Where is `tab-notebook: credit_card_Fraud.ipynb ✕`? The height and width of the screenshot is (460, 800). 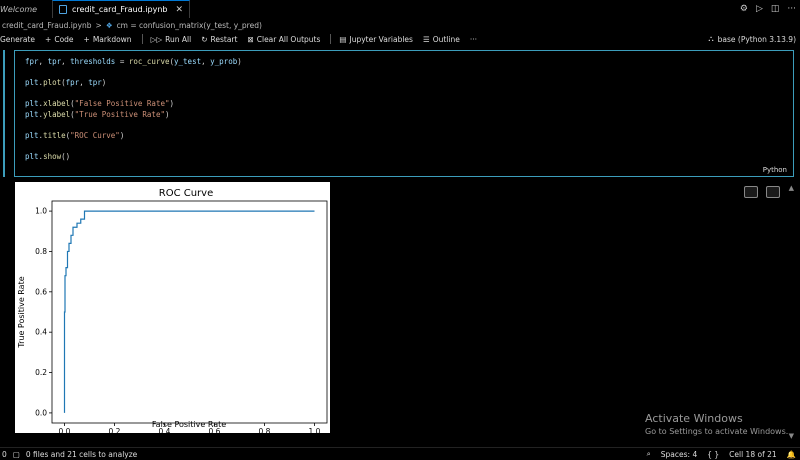 tab-notebook: credit_card_Fraud.ipynb ✕ is located at coordinates (121, 9).